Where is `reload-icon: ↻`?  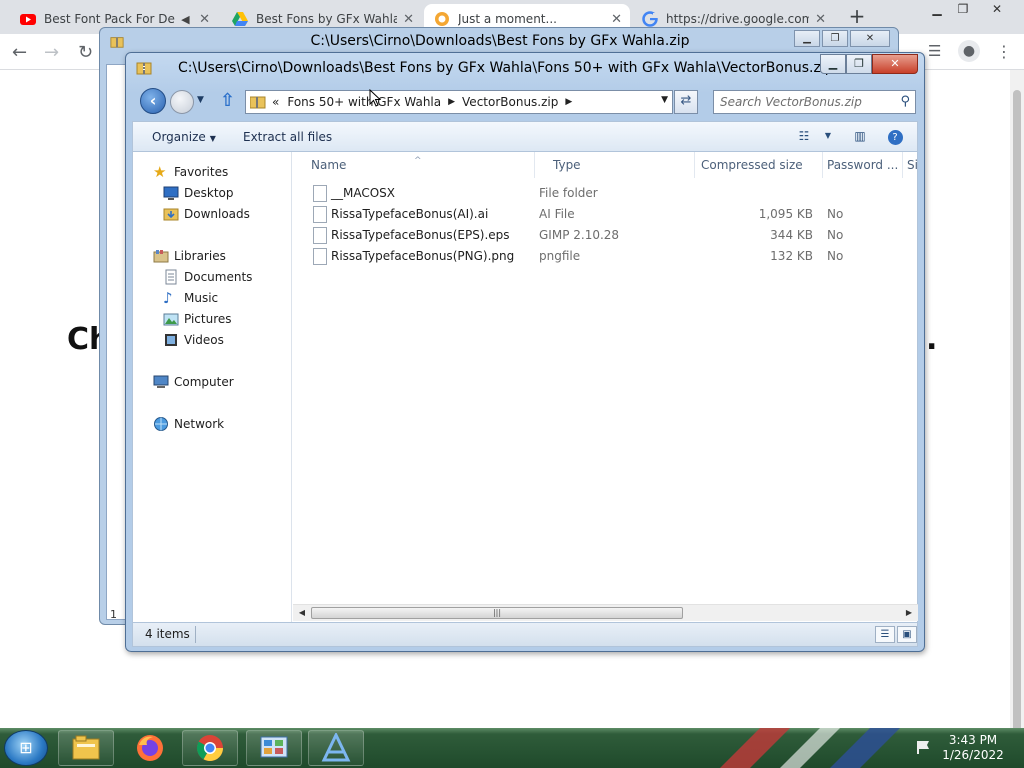
reload-icon: ↻ is located at coordinates (85, 52).